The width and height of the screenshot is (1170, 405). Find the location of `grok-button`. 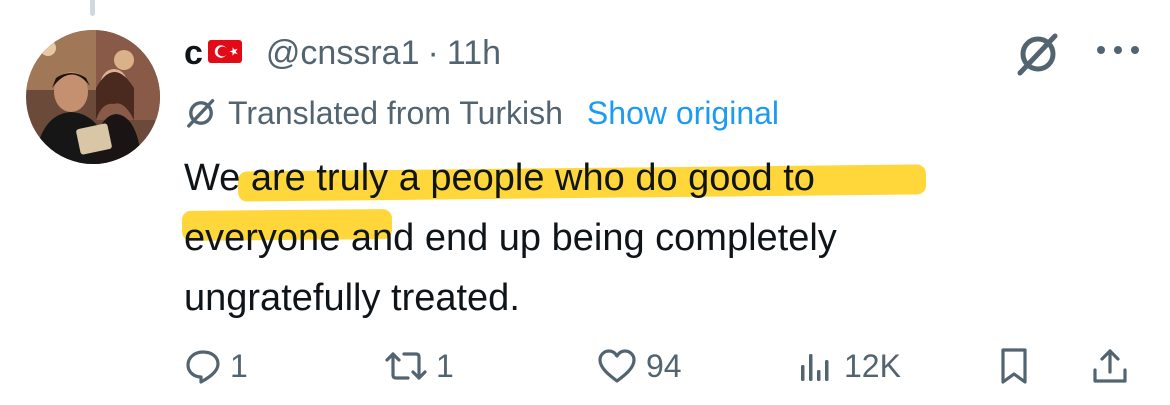

grok-button is located at coordinates (1038, 54).